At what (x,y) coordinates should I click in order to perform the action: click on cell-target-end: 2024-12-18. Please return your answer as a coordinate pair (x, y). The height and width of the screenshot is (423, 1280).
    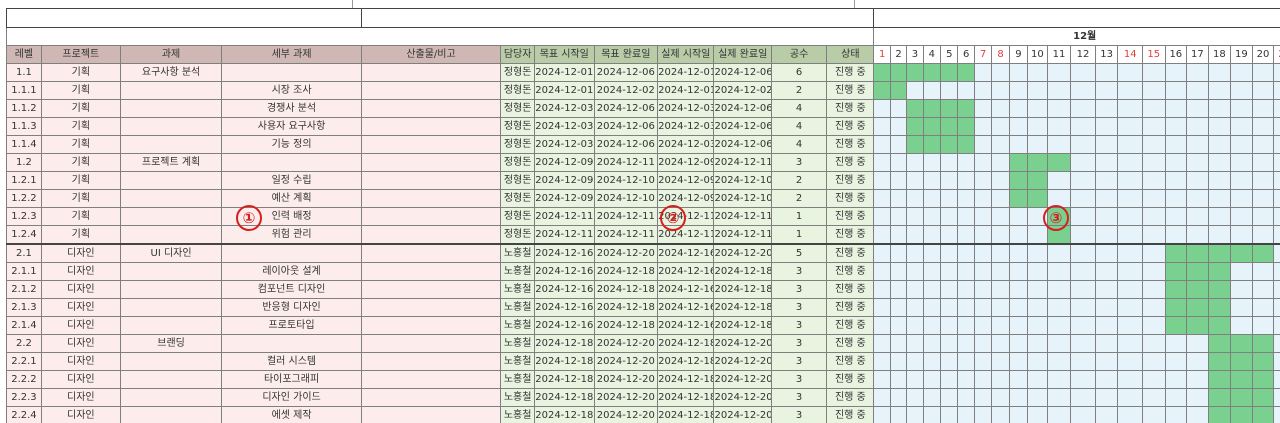
    Looking at the image, I should click on (626, 307).